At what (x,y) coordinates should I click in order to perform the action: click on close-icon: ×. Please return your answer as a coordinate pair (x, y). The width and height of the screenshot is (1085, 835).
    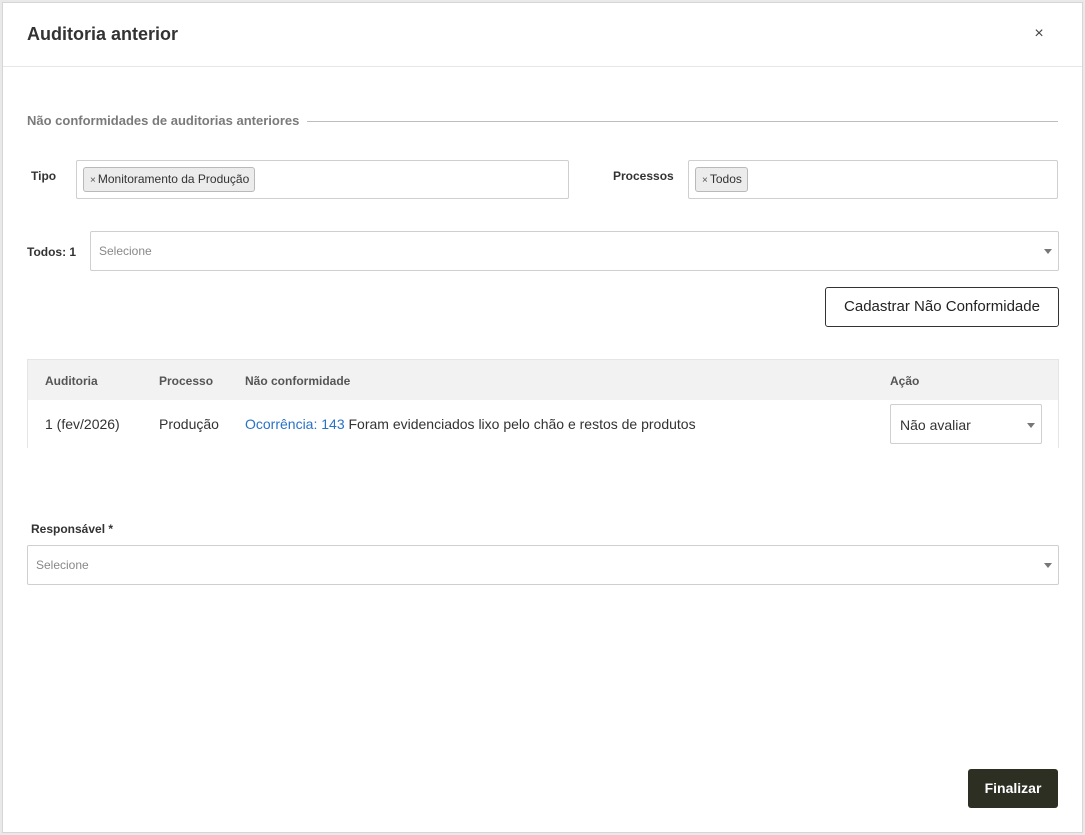
    Looking at the image, I should click on (1039, 34).